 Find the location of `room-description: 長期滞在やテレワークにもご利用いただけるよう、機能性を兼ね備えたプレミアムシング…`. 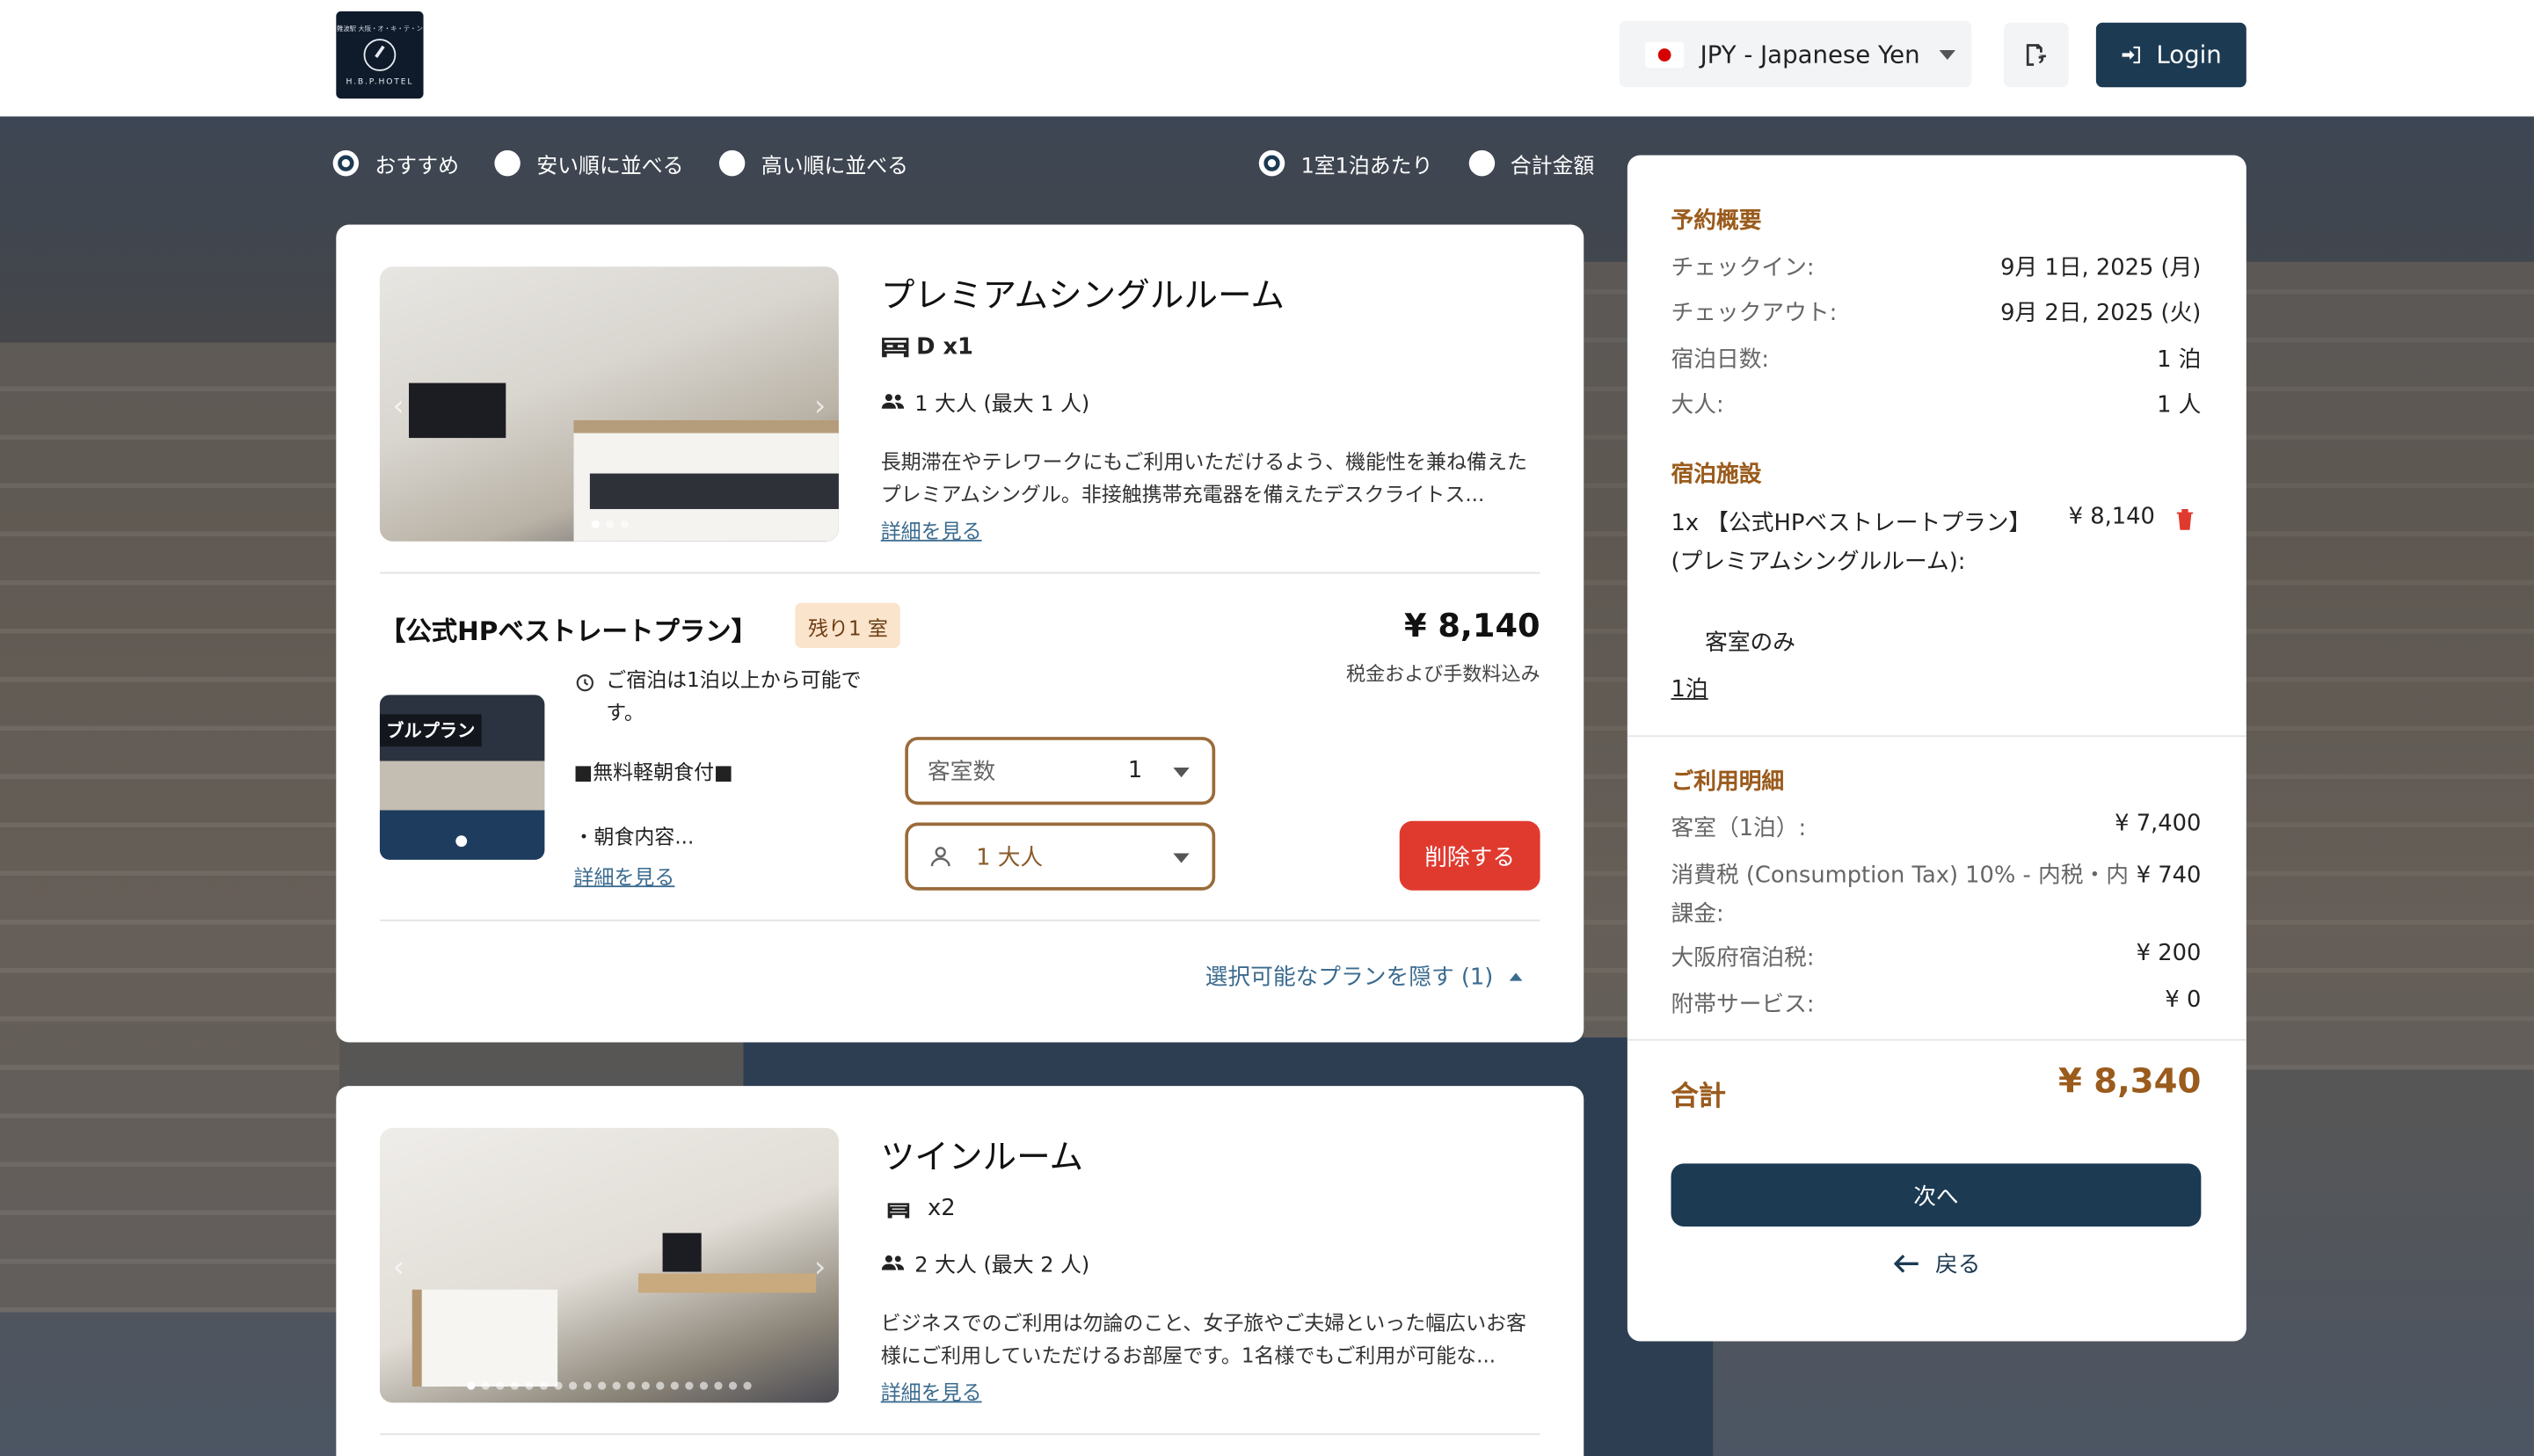

room-description: 長期滞在やテレワークにもご利用いただけるよう、機能性を兼ね備えたプレミアムシング… is located at coordinates (1203, 477).